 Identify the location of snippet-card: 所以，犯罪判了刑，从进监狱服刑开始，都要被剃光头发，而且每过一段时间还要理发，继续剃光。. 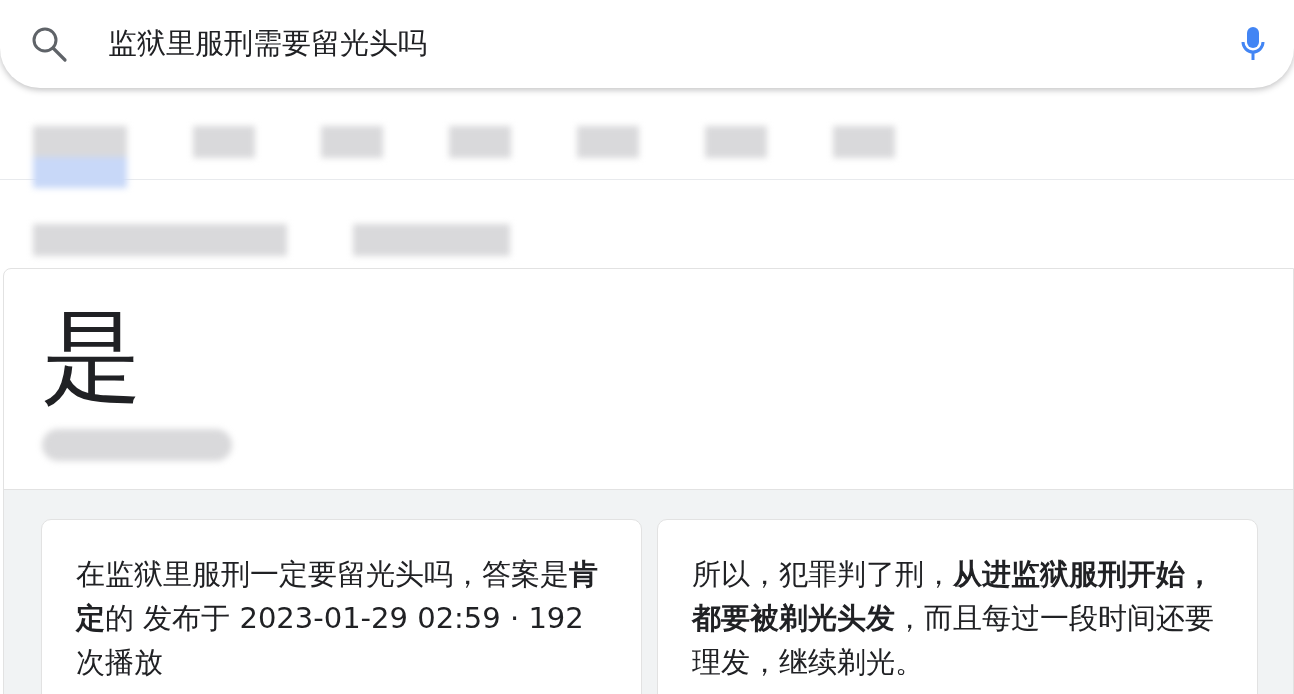
(957, 606).